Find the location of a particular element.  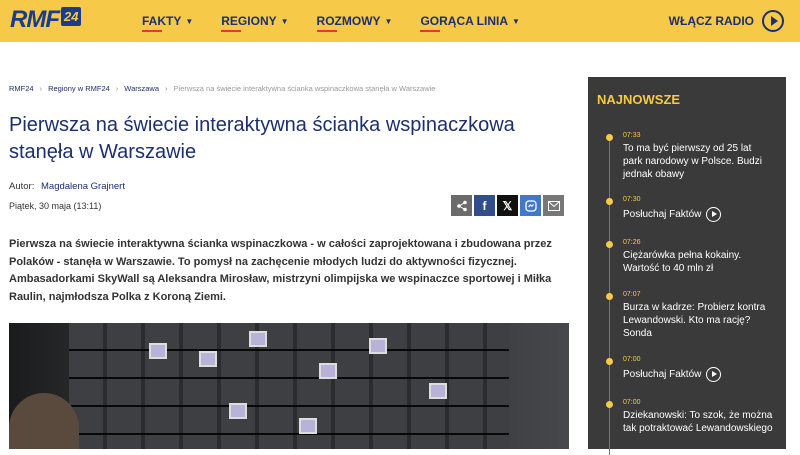

nav-item-regiony: REGIONY ▼ is located at coordinates (255, 21).